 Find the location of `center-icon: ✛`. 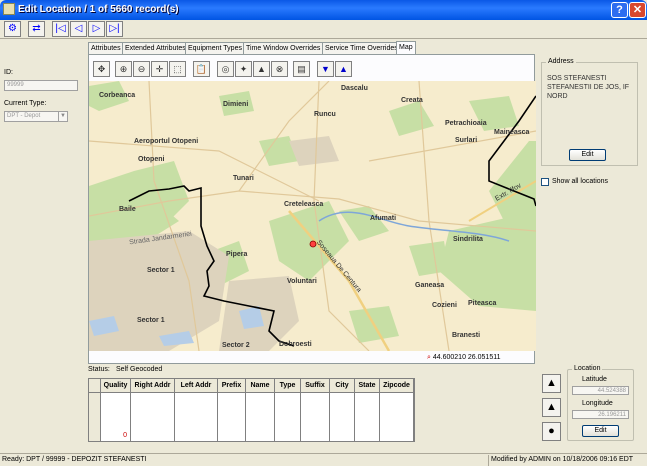

center-icon: ✛ is located at coordinates (159, 69).